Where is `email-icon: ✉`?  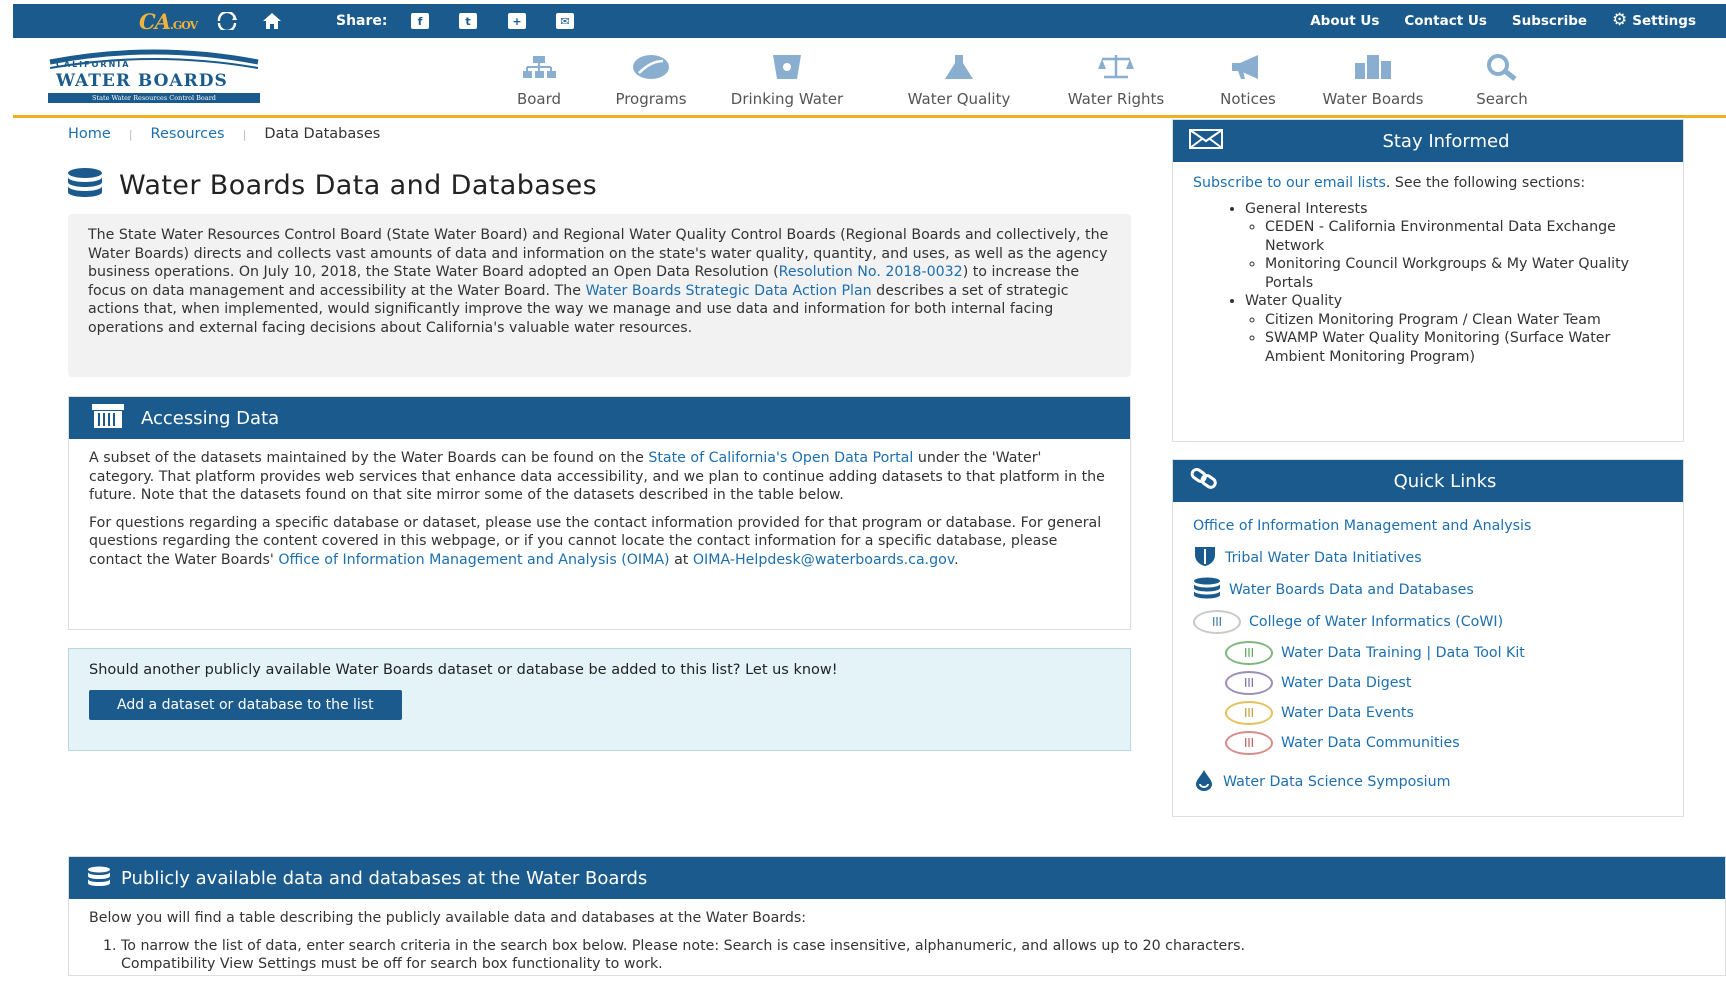
email-icon: ✉ is located at coordinates (565, 21).